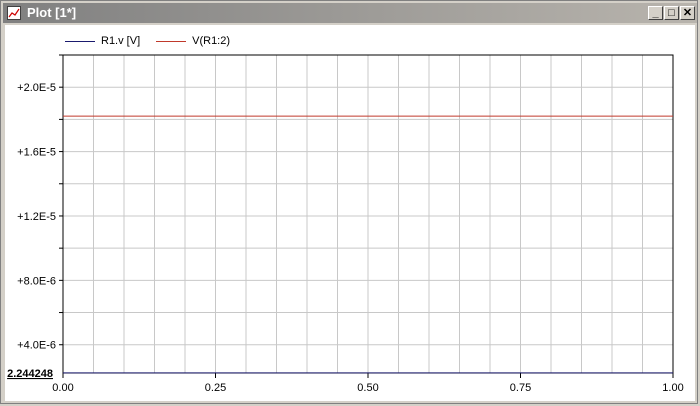 This screenshot has width=700, height=406. What do you see at coordinates (36, 153) in the screenshot?
I see `y-tick-label: +1.6E-5` at bounding box center [36, 153].